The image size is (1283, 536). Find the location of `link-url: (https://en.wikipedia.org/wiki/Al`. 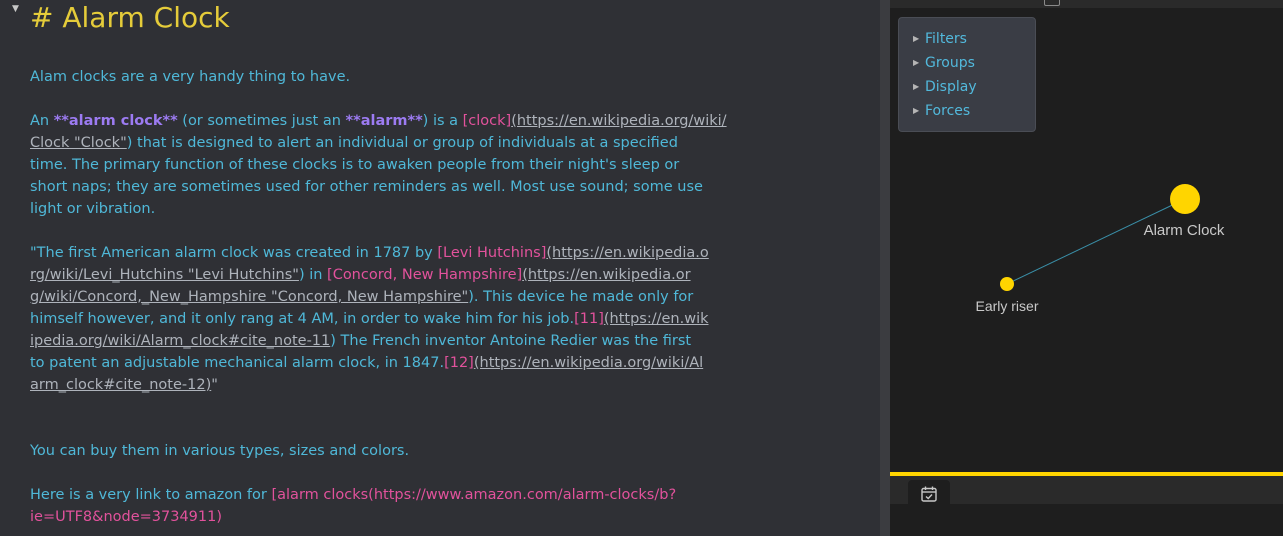

link-url: (https://en.wikipedia.org/wiki/Al is located at coordinates (588, 363).